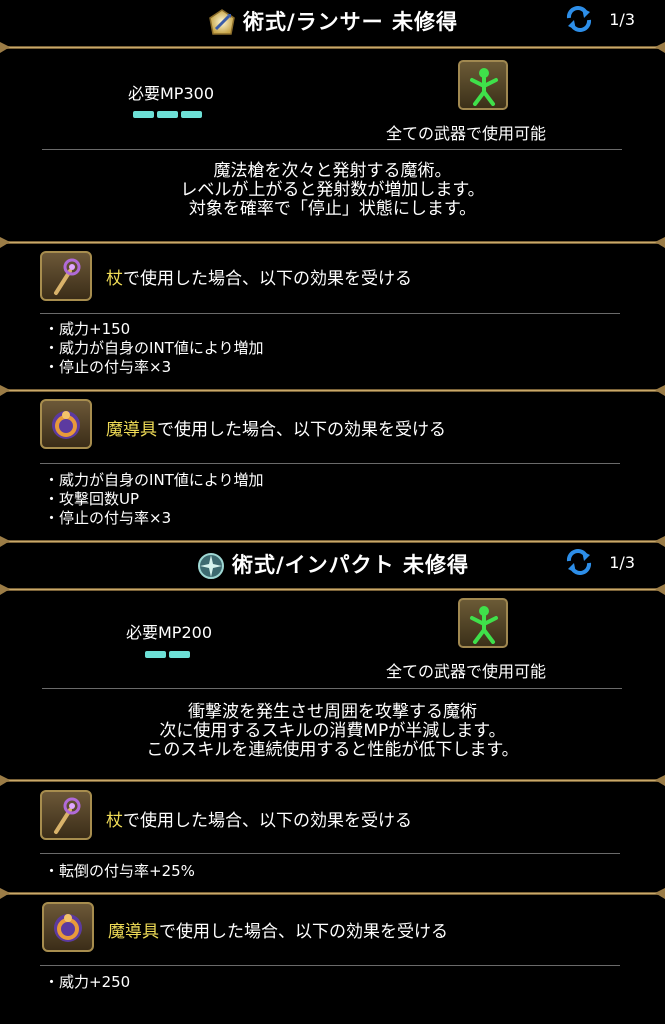 Image resolution: width=665 pixels, height=1024 pixels. I want to click on skill-header: 術式/インパクト 未修得 1/3, so click(332, 562).